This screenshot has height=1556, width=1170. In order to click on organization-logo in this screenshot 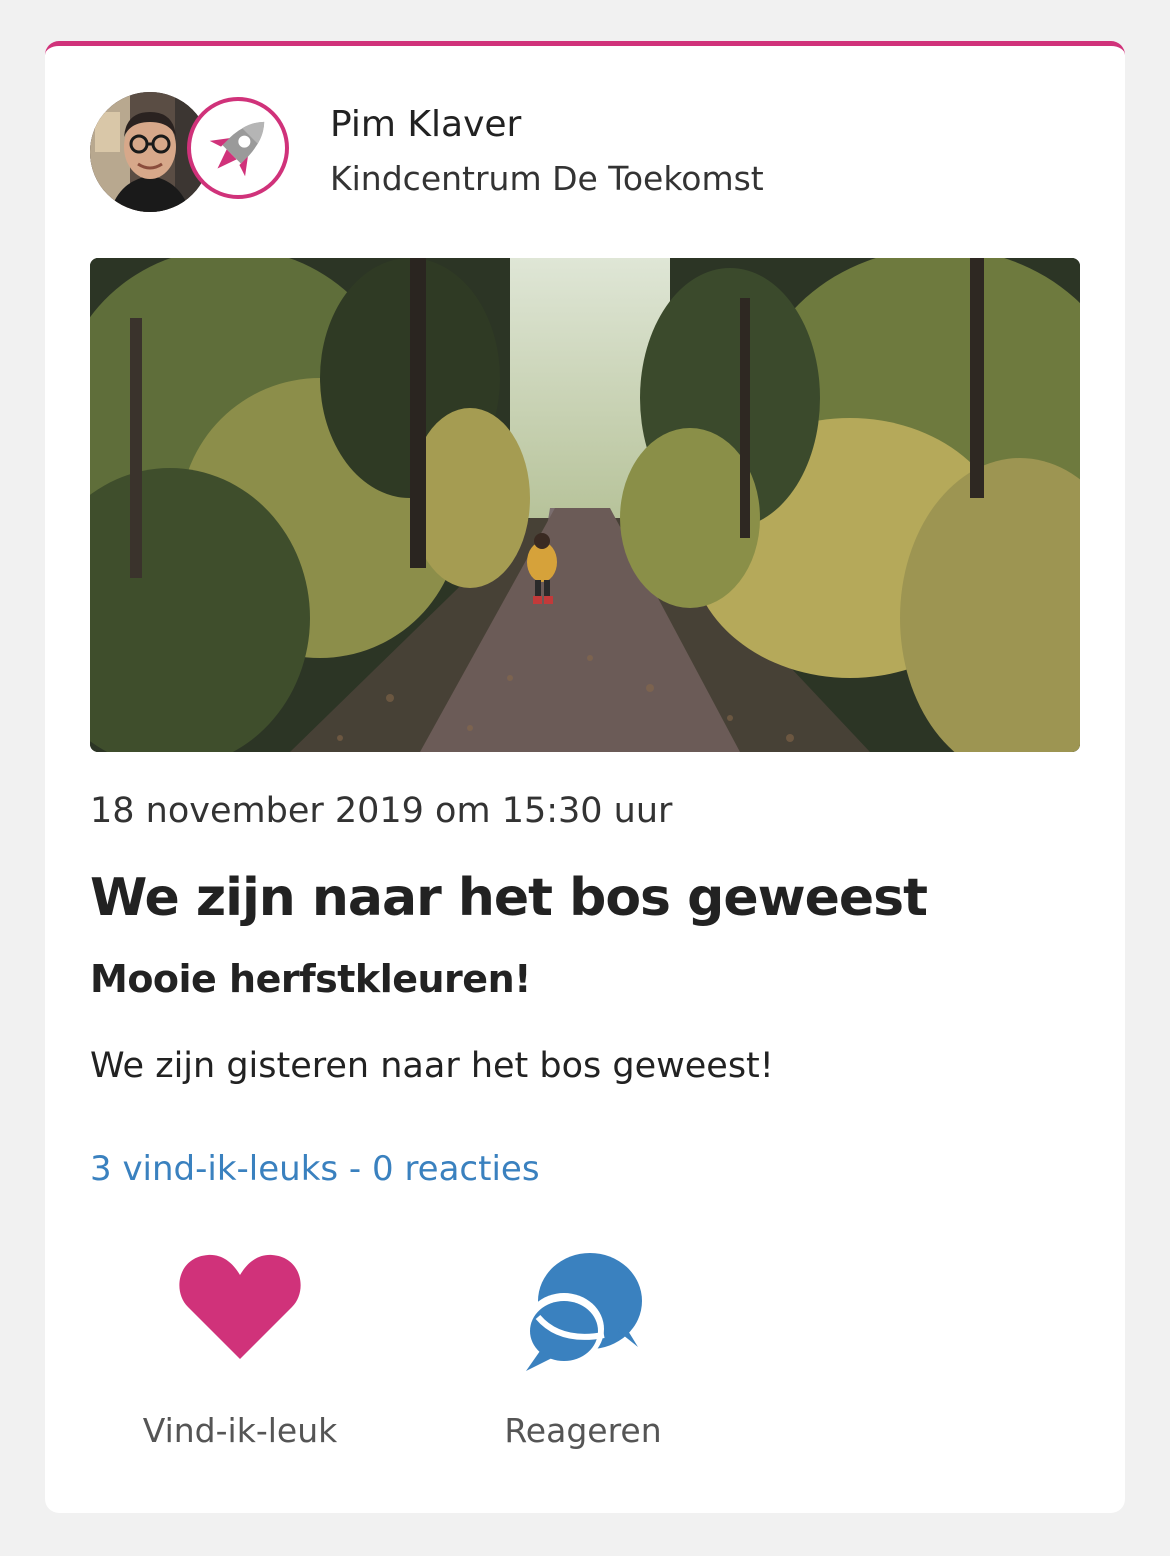, I will do `click(238, 148)`.